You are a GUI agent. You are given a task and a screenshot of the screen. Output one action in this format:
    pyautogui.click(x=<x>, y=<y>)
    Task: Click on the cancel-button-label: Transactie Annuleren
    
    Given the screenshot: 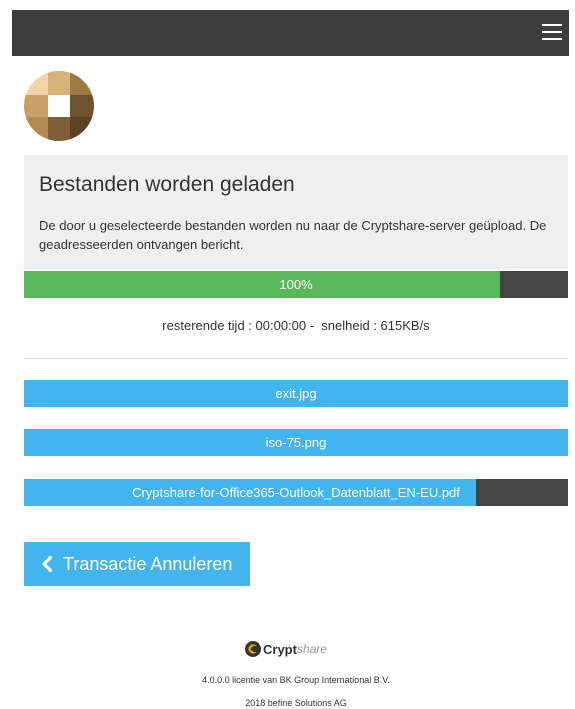 What is the action you would take?
    pyautogui.click(x=148, y=563)
    